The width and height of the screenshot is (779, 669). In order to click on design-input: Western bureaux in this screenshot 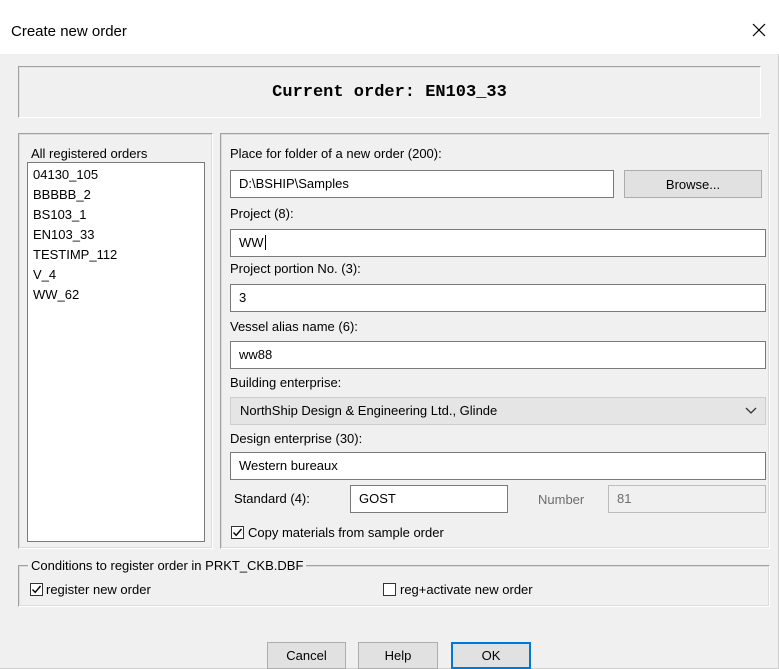, I will do `click(498, 466)`.